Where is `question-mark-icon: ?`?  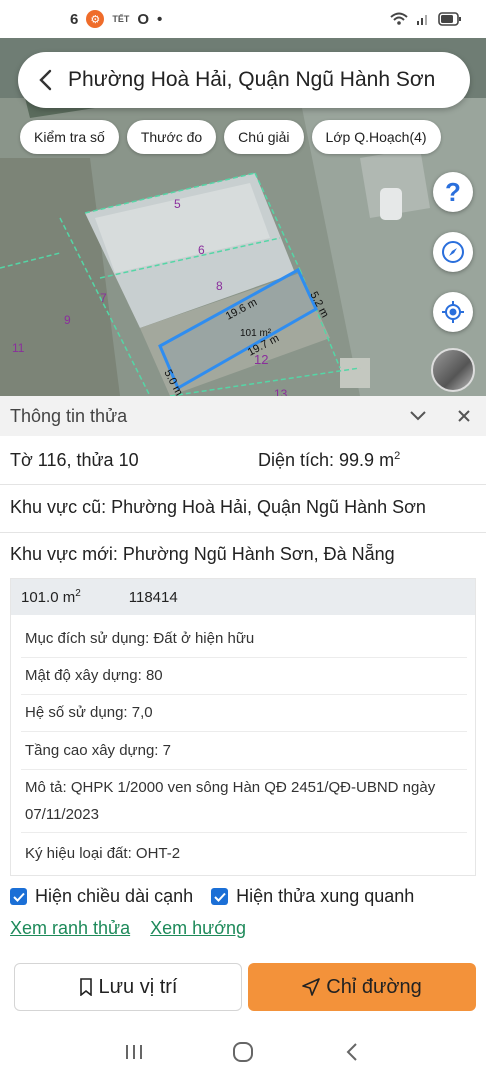 question-mark-icon: ? is located at coordinates (453, 191).